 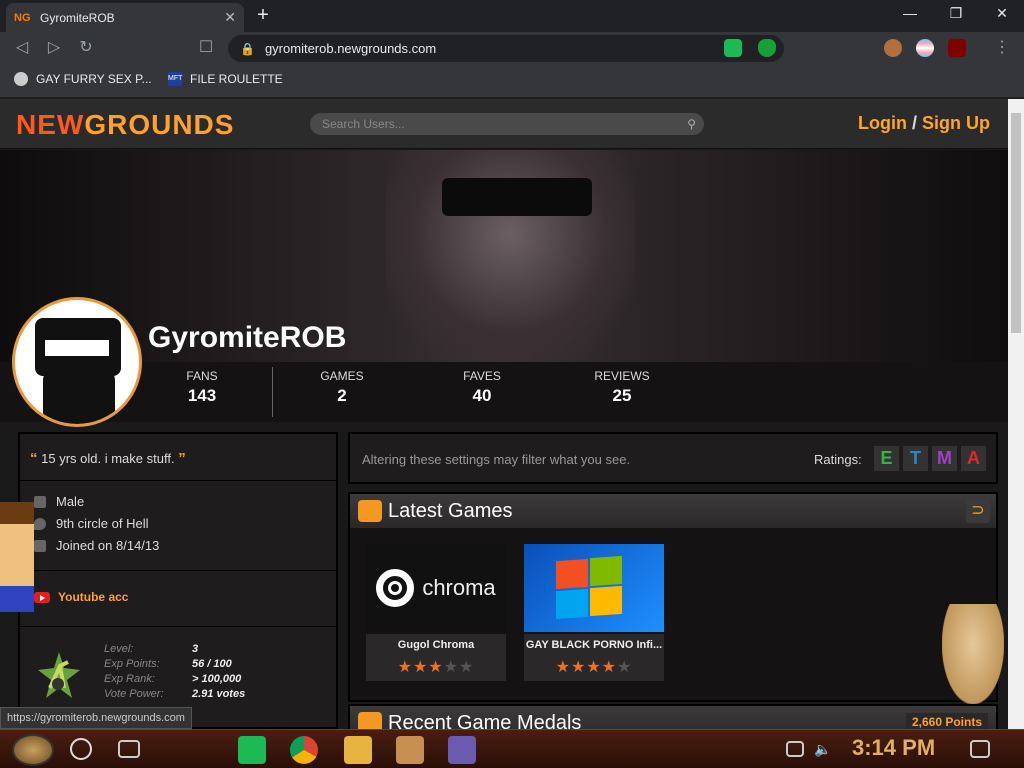 I want to click on address-bar: 🔒 gyromiterob.newgrounds.com, so click(x=506, y=48).